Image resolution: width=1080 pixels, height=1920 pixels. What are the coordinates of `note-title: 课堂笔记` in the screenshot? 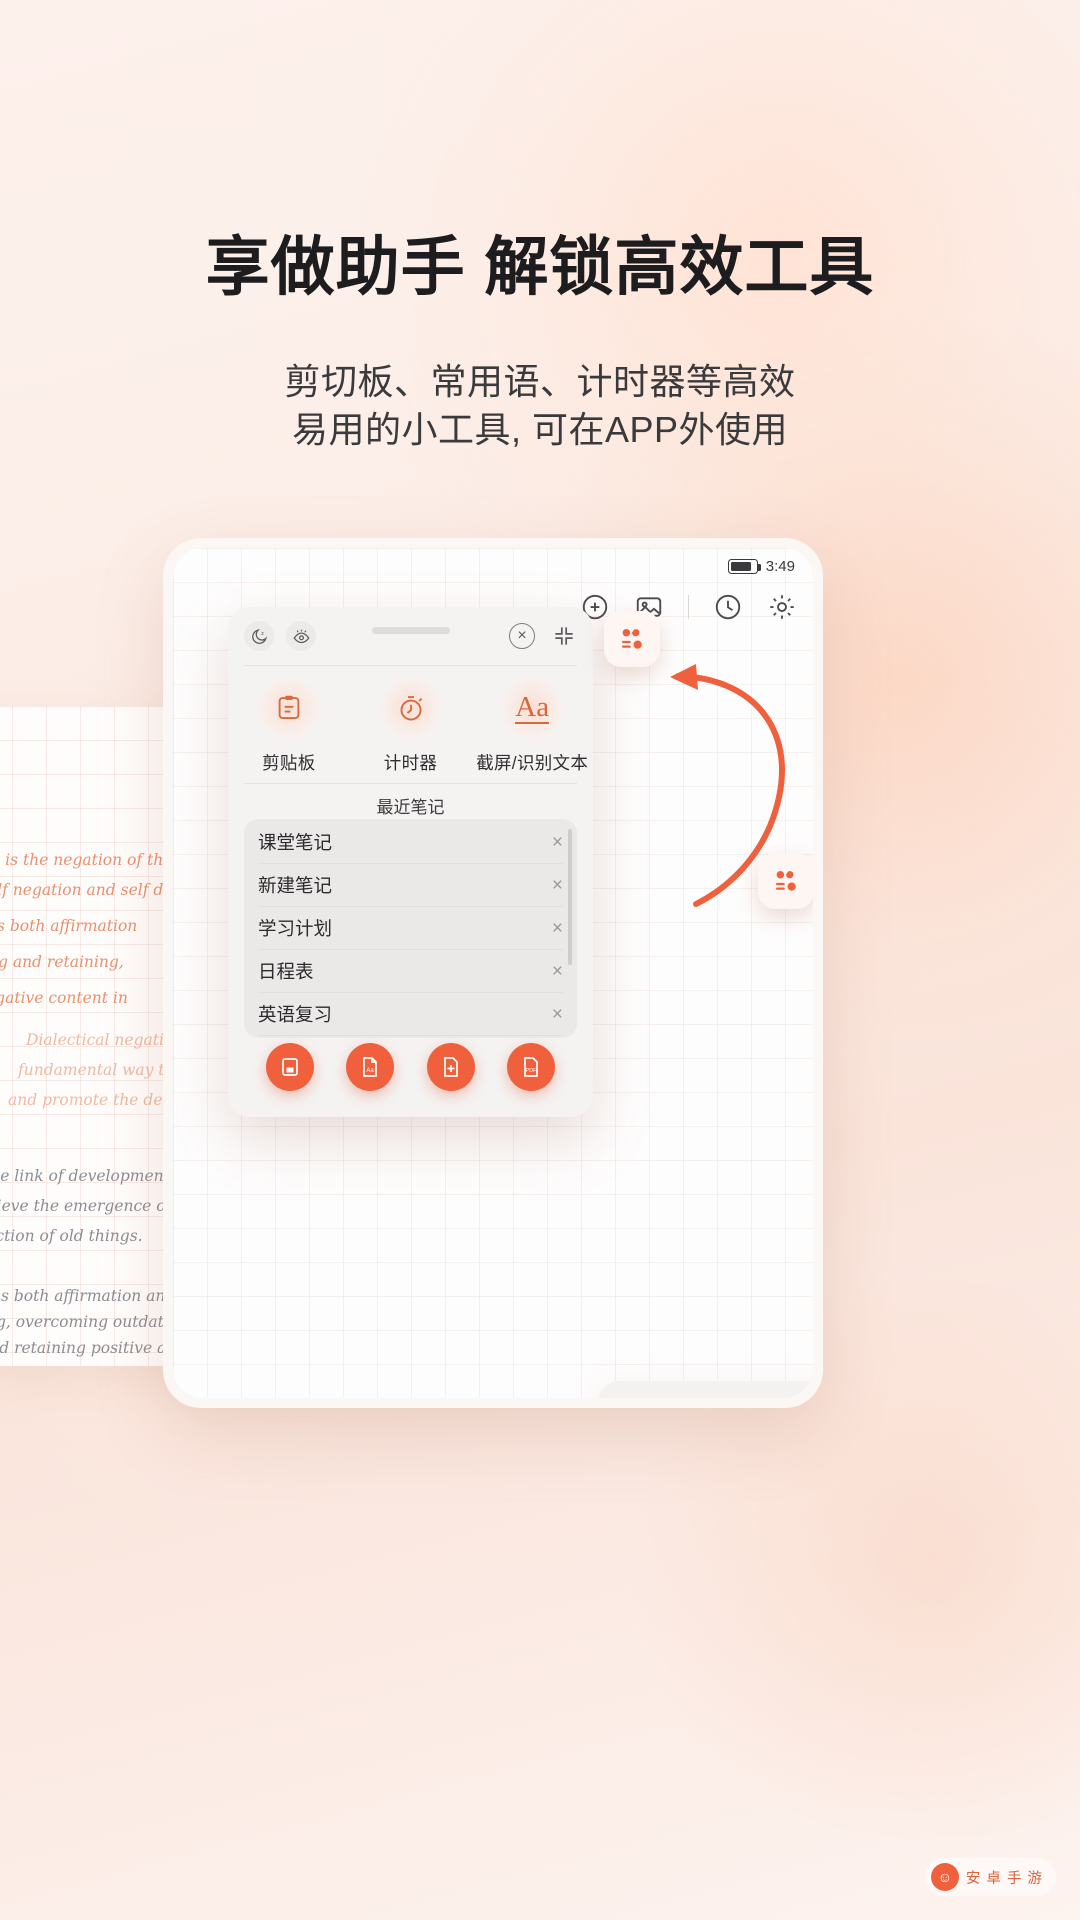 It's located at (295, 842).